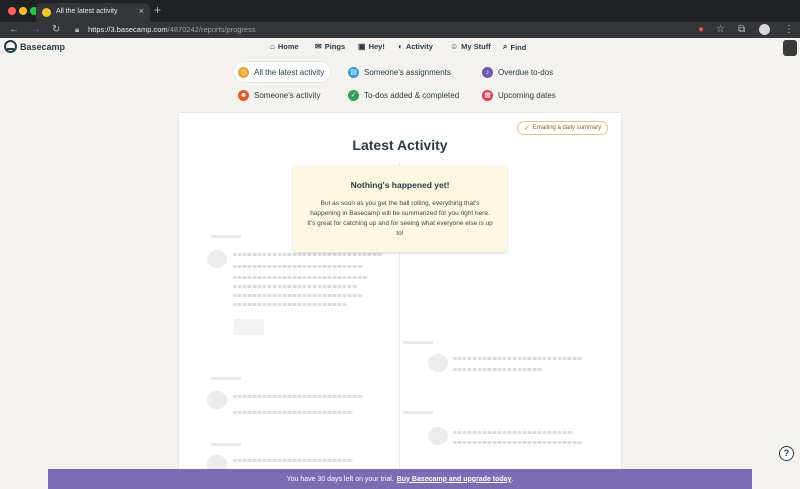  What do you see at coordinates (157, 10) in the screenshot?
I see `new-tab-button: +` at bounding box center [157, 10].